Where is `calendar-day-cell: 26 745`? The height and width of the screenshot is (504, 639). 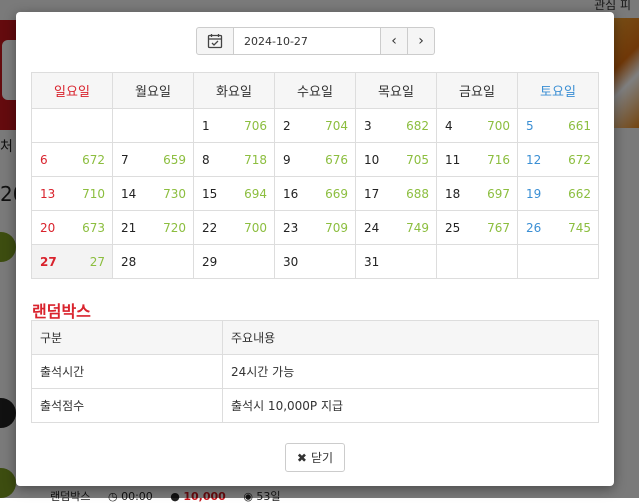
calendar-day-cell: 26 745 is located at coordinates (558, 227).